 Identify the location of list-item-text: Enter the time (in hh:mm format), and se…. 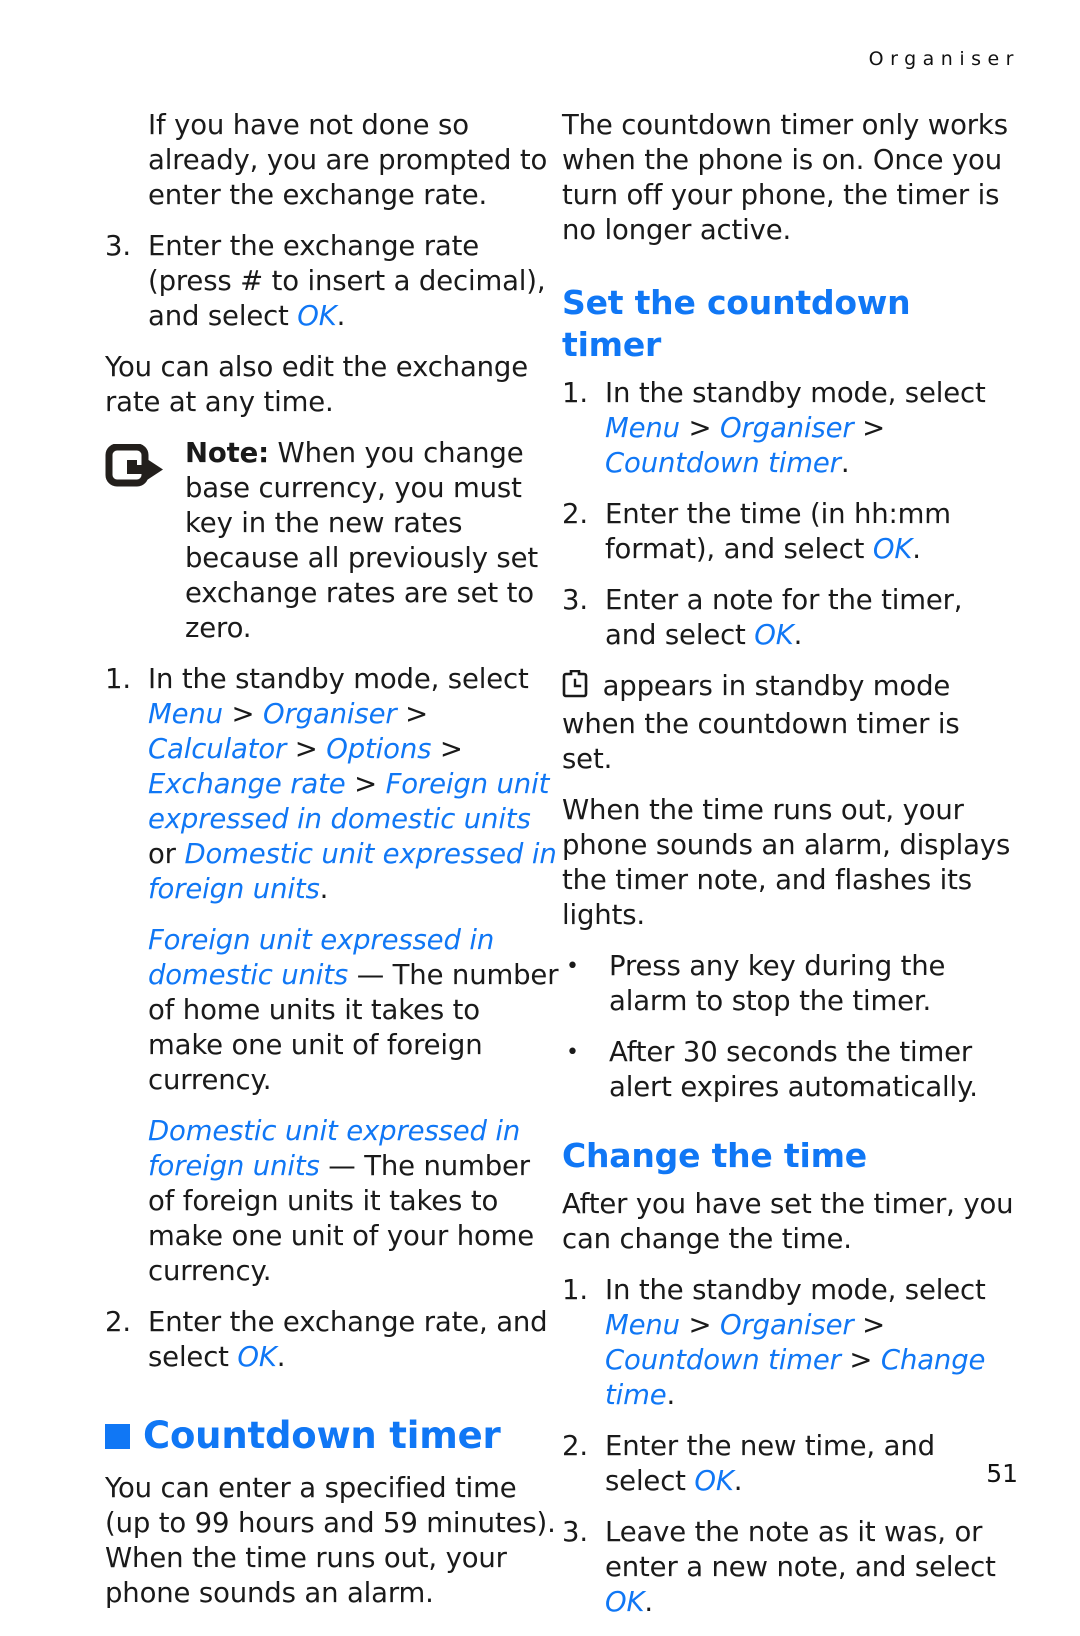
(811, 532).